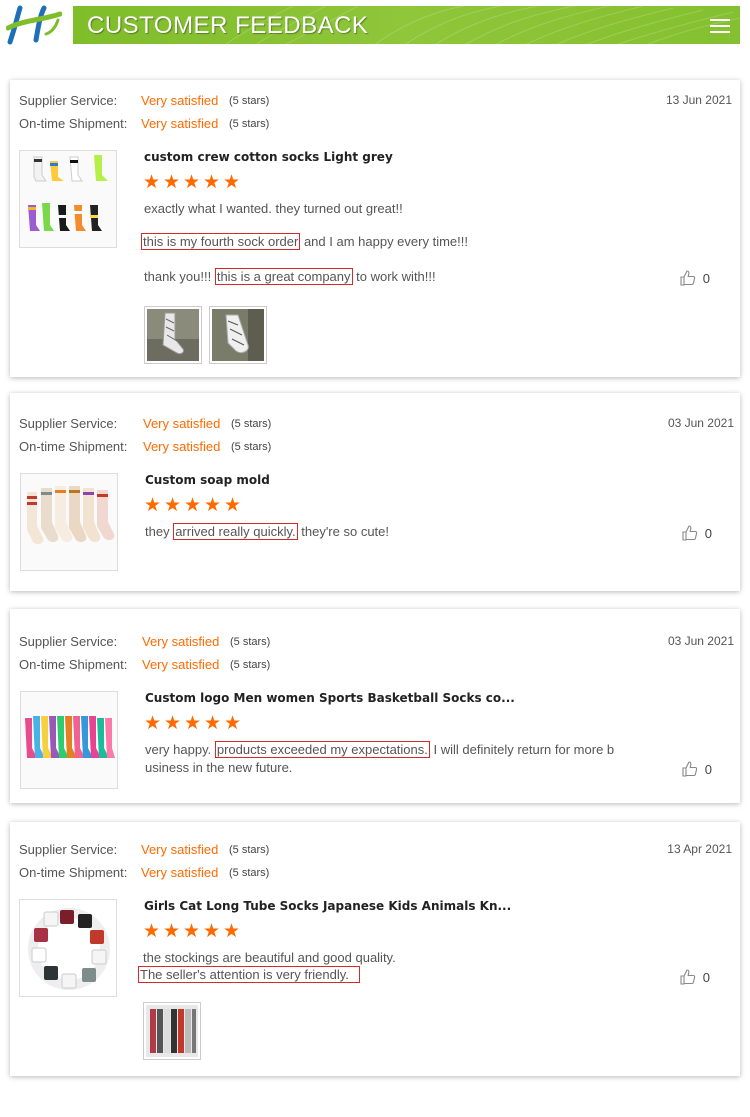 The image size is (750, 1117). What do you see at coordinates (228, 25) in the screenshot?
I see `page-title: CUSTOMER FEEDBACK` at bounding box center [228, 25].